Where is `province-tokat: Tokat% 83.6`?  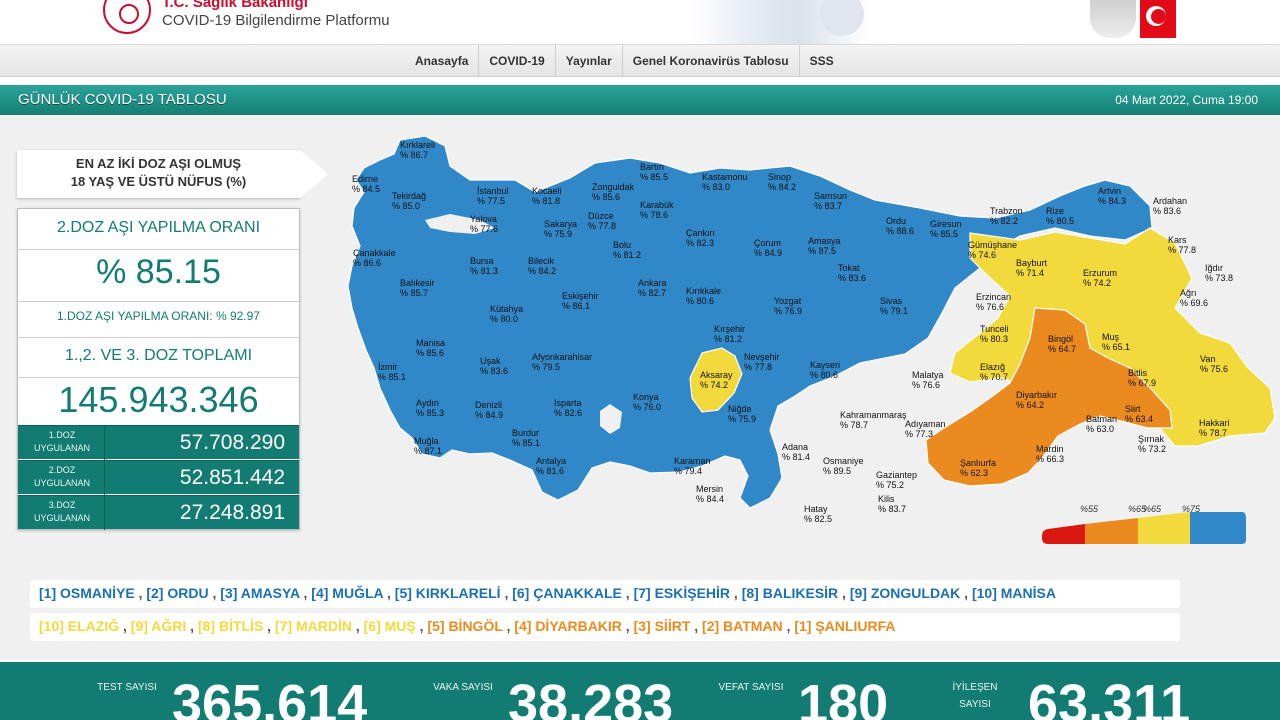 province-tokat: Tokat% 83.6 is located at coordinates (852, 273).